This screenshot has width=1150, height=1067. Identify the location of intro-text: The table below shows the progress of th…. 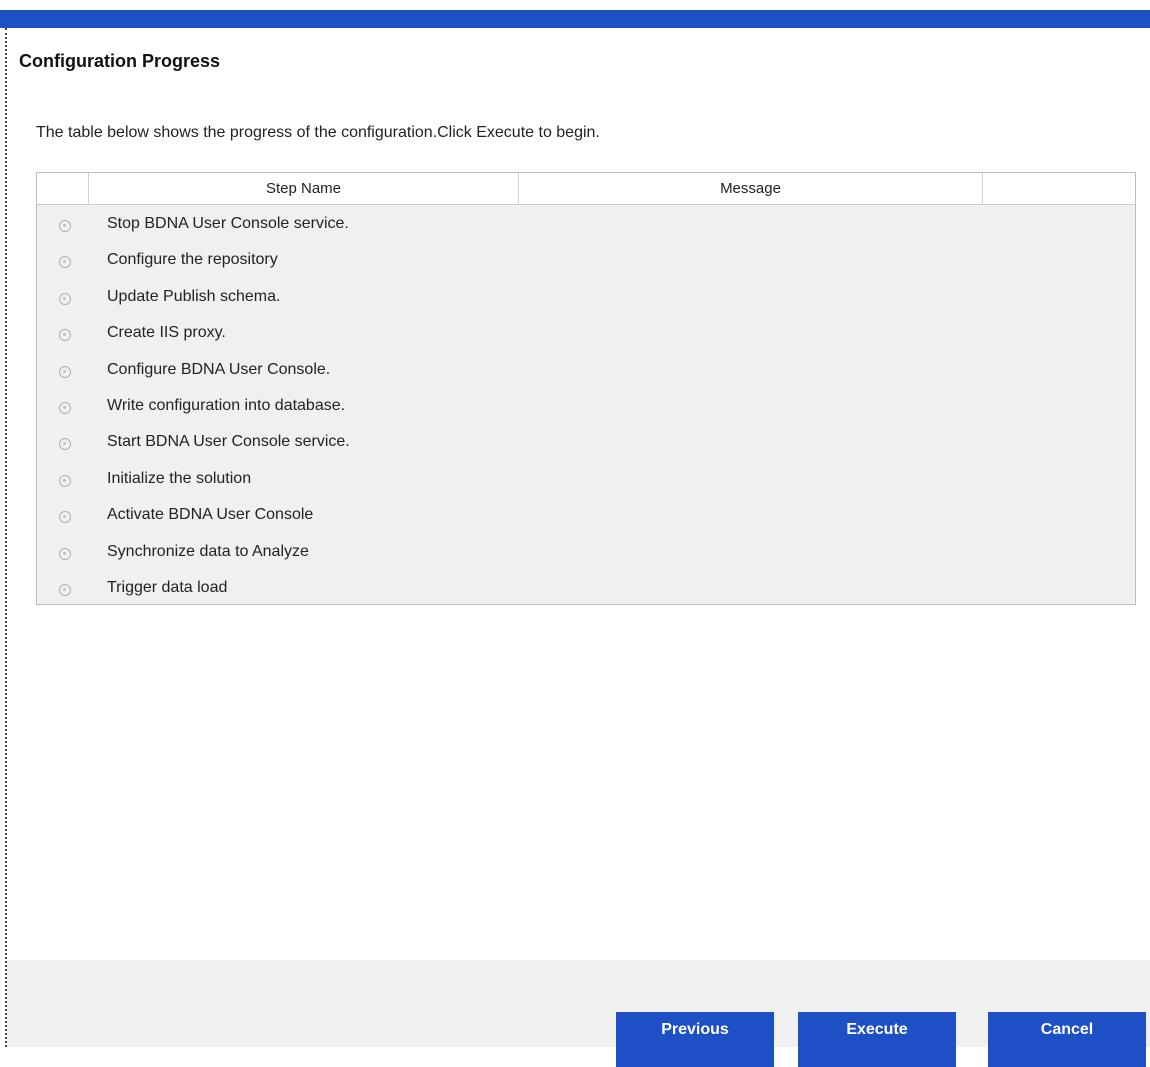
(318, 132).